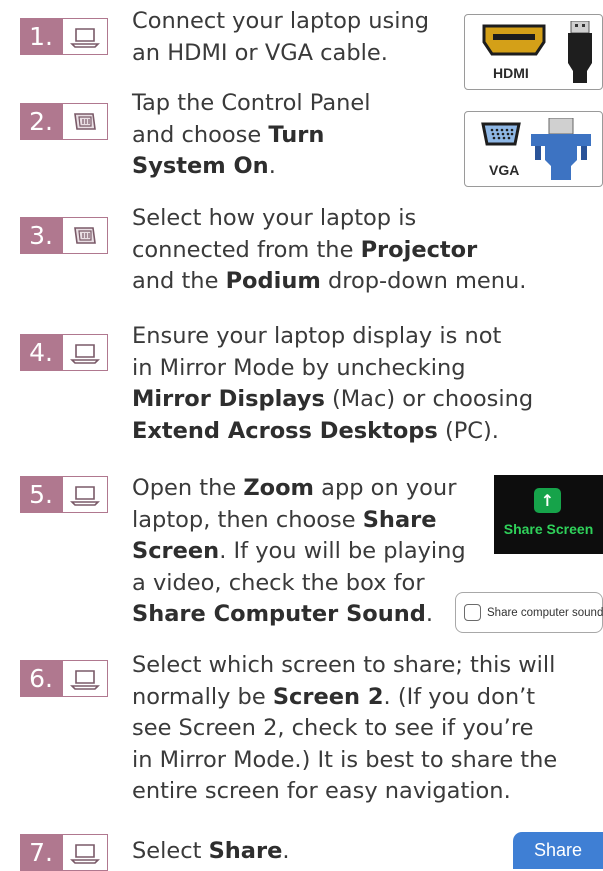  What do you see at coordinates (558, 850) in the screenshot?
I see `share-button: Share` at bounding box center [558, 850].